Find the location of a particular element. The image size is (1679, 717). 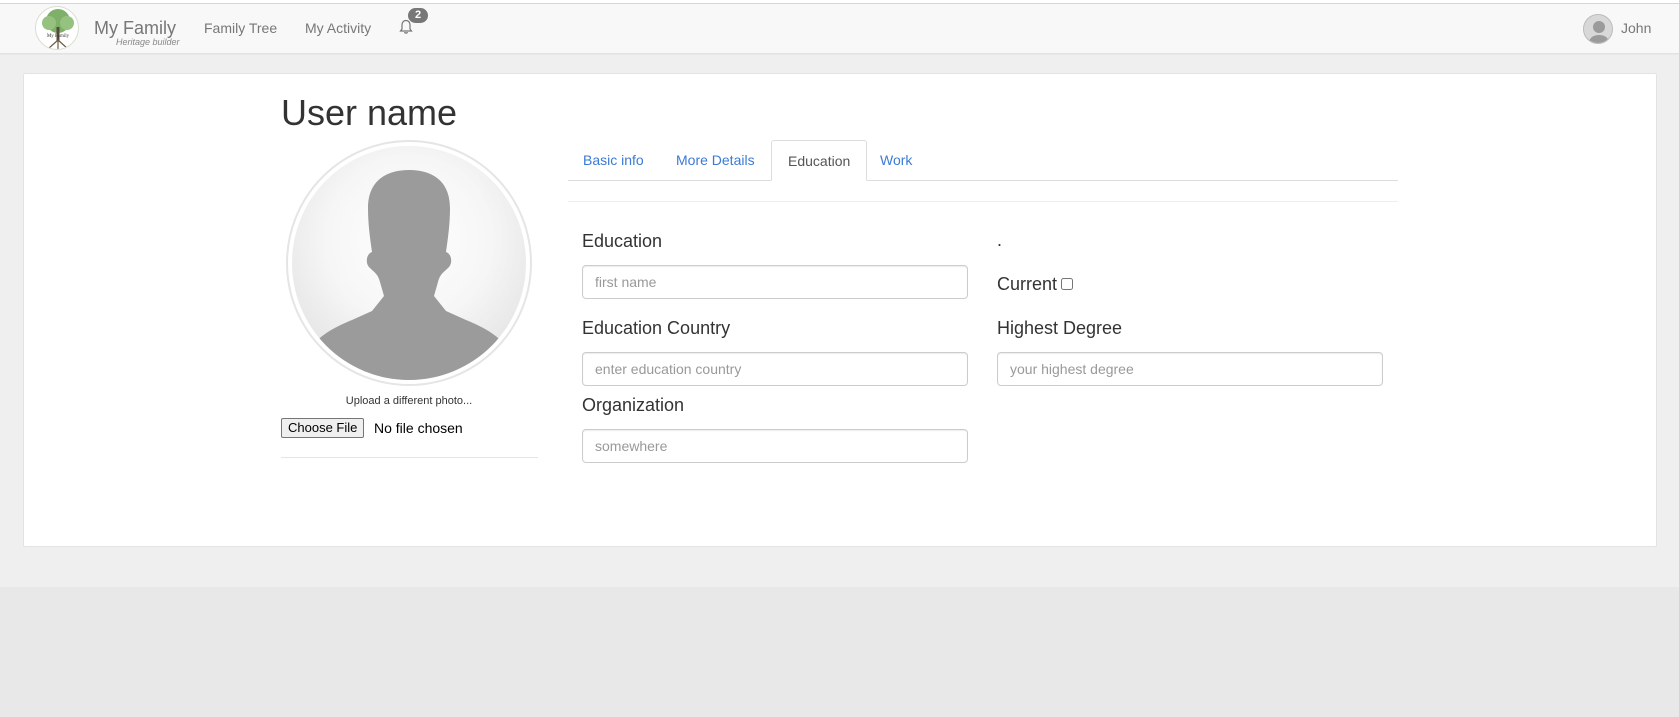

user-avatar-icon is located at coordinates (1598, 29).